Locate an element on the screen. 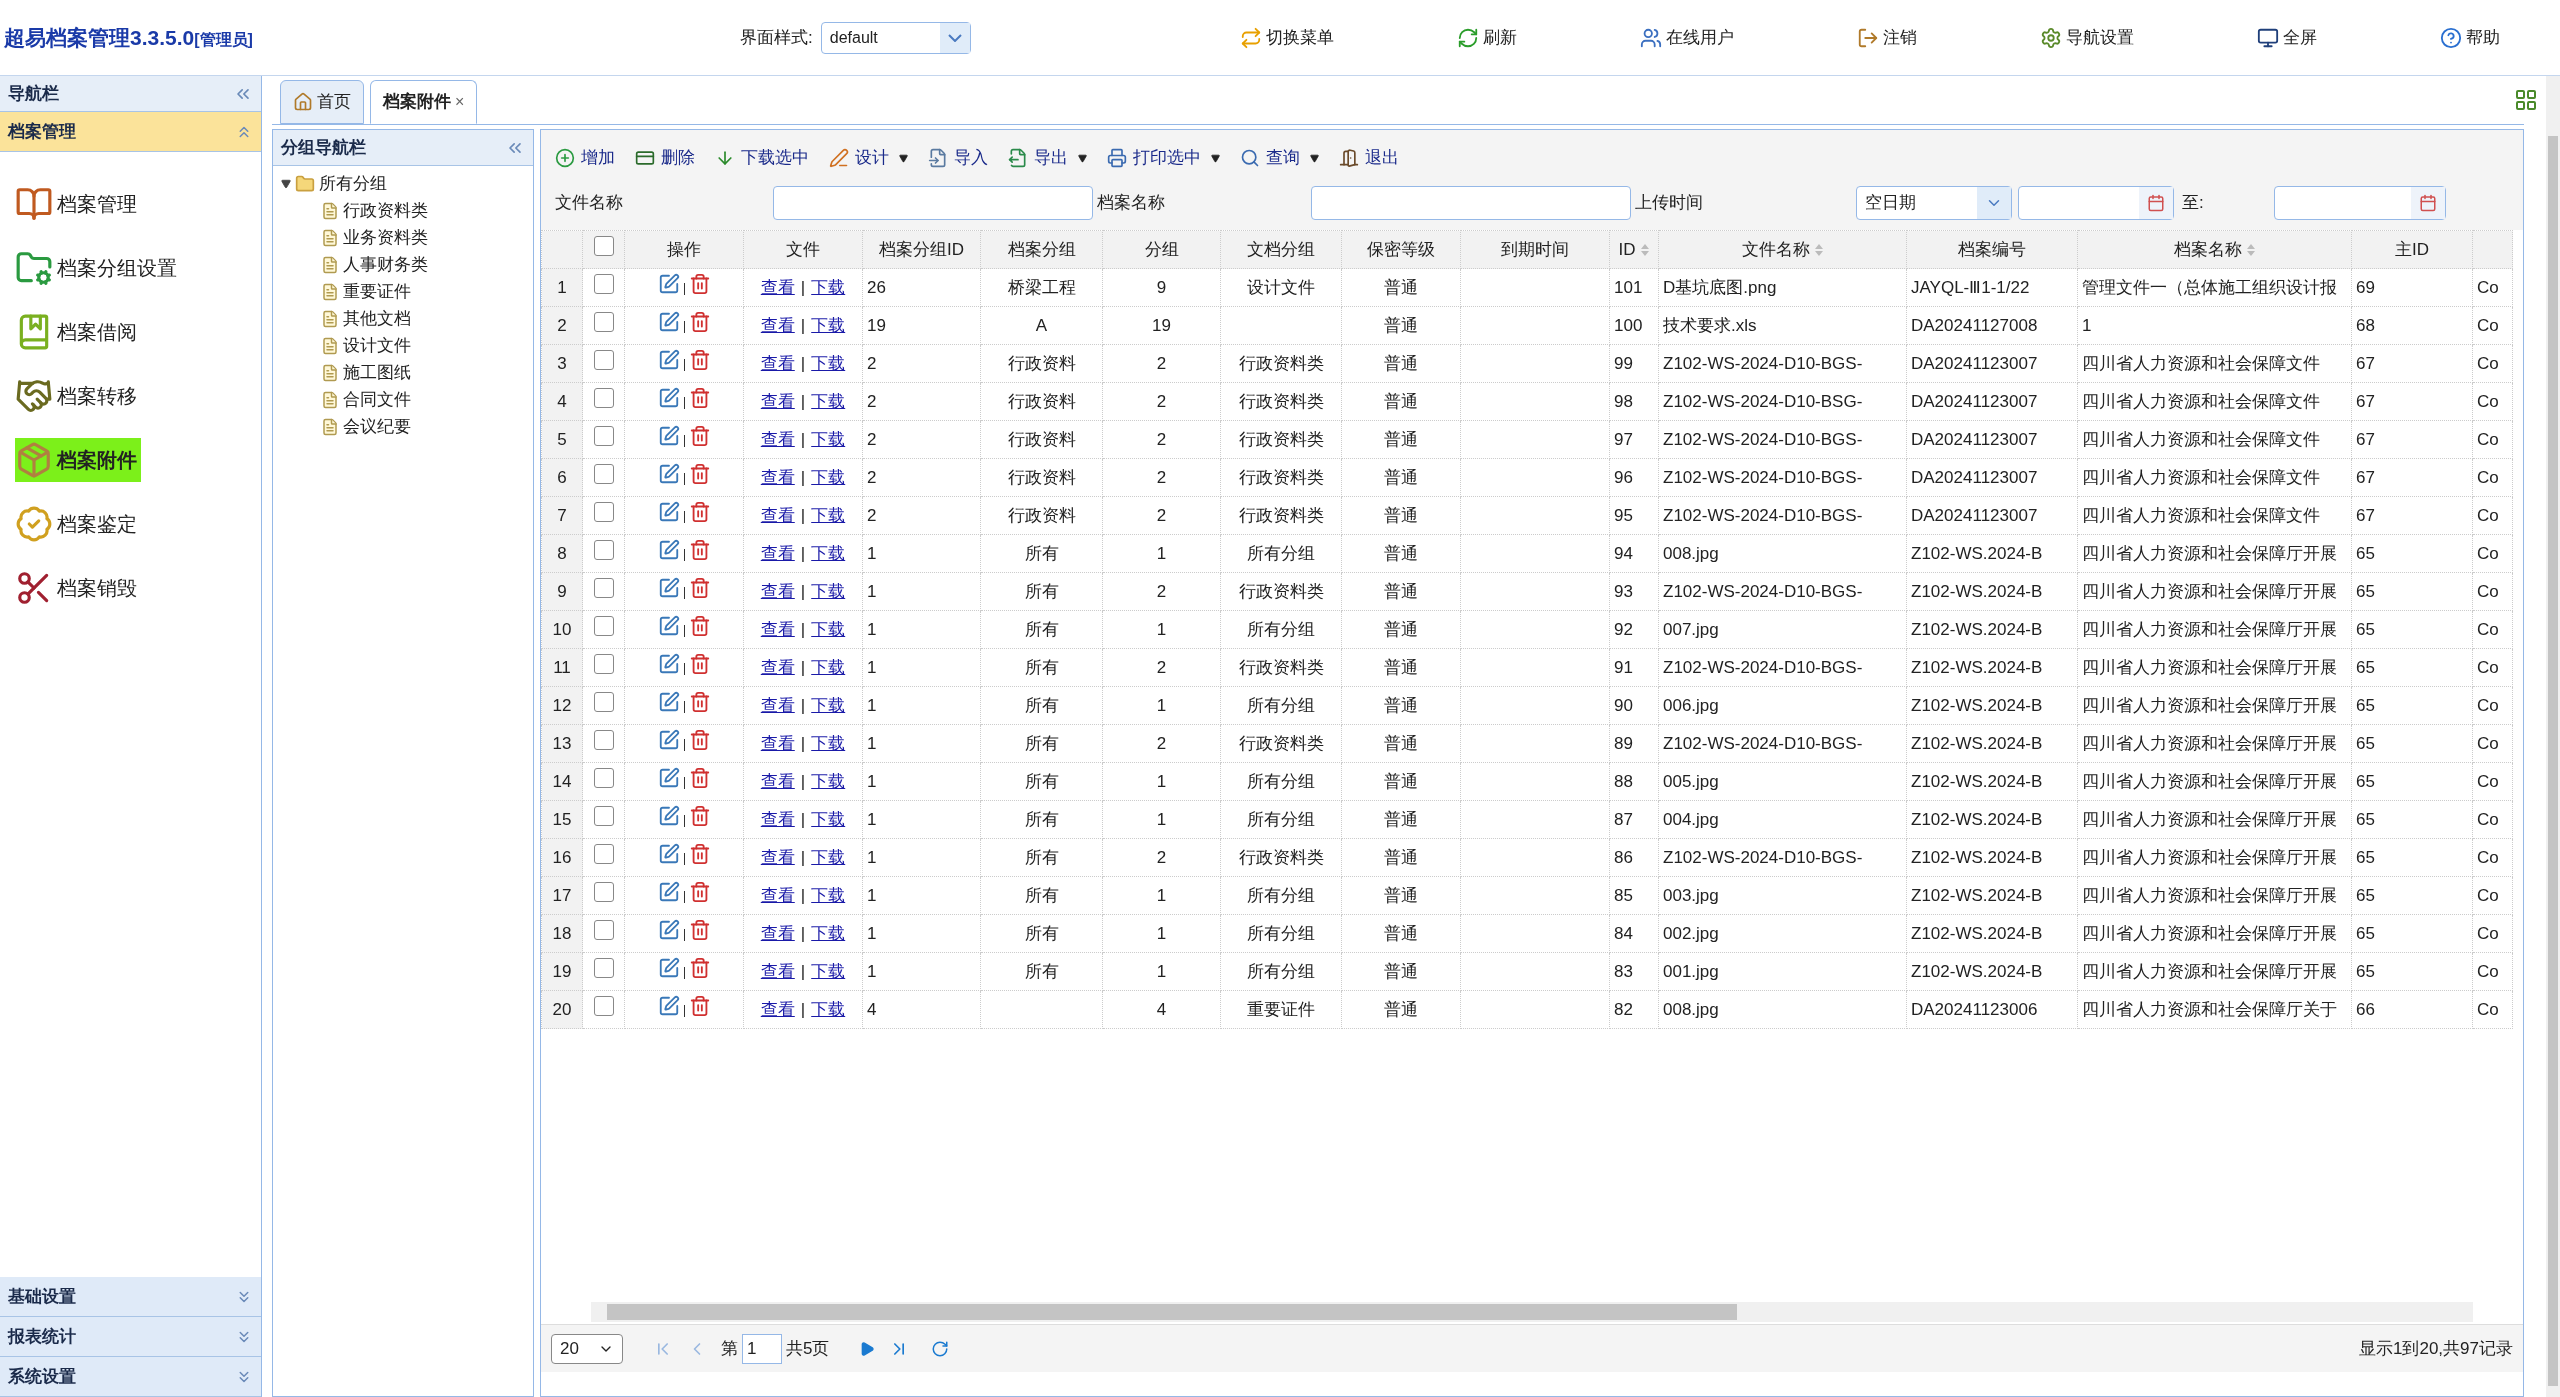  tree-item: 业务资料类 is located at coordinates (385, 237).